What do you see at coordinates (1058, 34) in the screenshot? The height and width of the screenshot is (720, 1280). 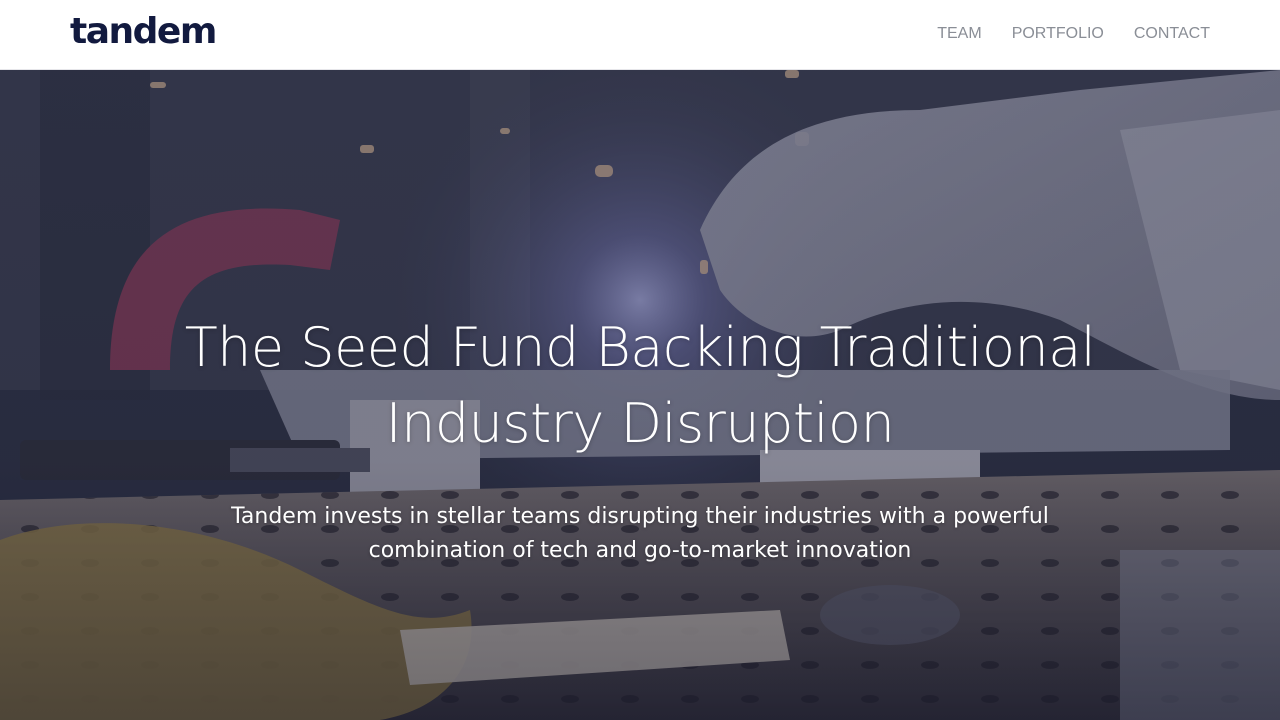 I see `nav-link-portfolio: PORTFOLIO` at bounding box center [1058, 34].